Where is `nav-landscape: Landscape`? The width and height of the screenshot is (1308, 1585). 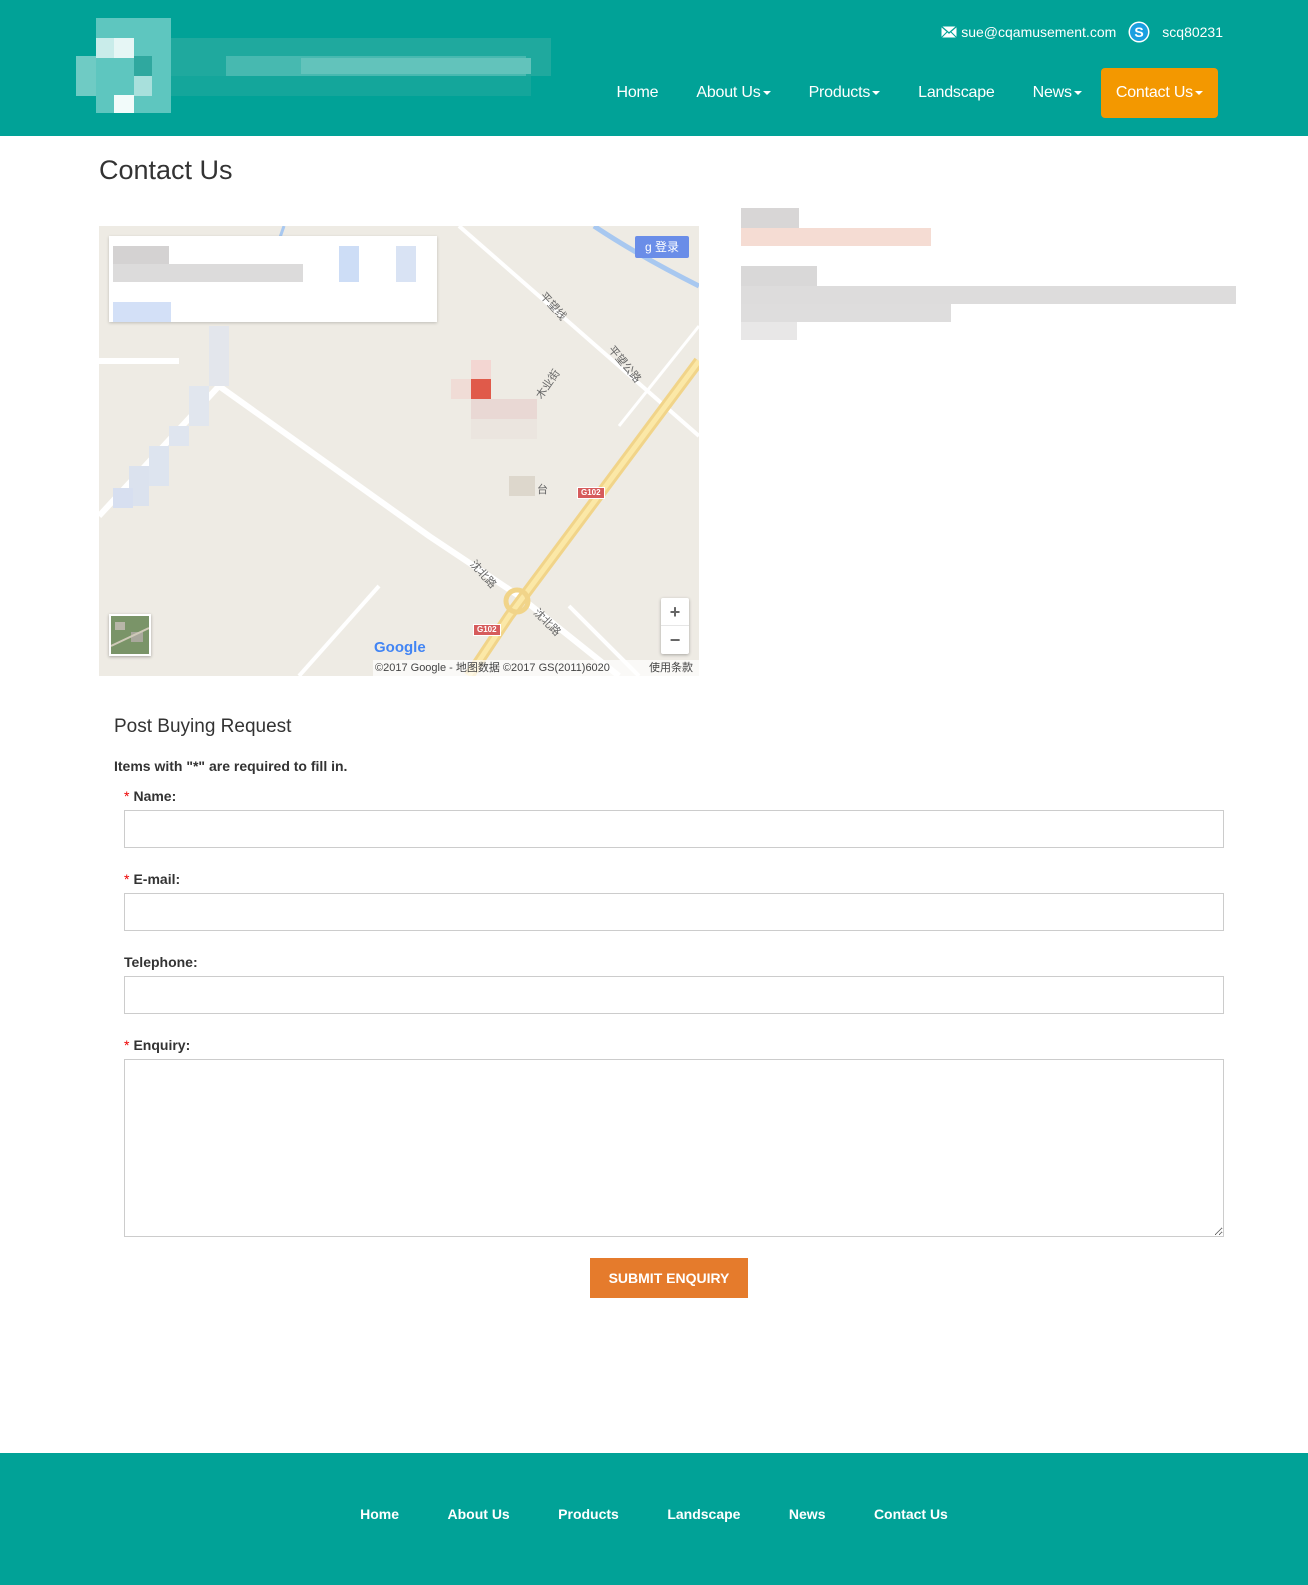 nav-landscape: Landscape is located at coordinates (956, 93).